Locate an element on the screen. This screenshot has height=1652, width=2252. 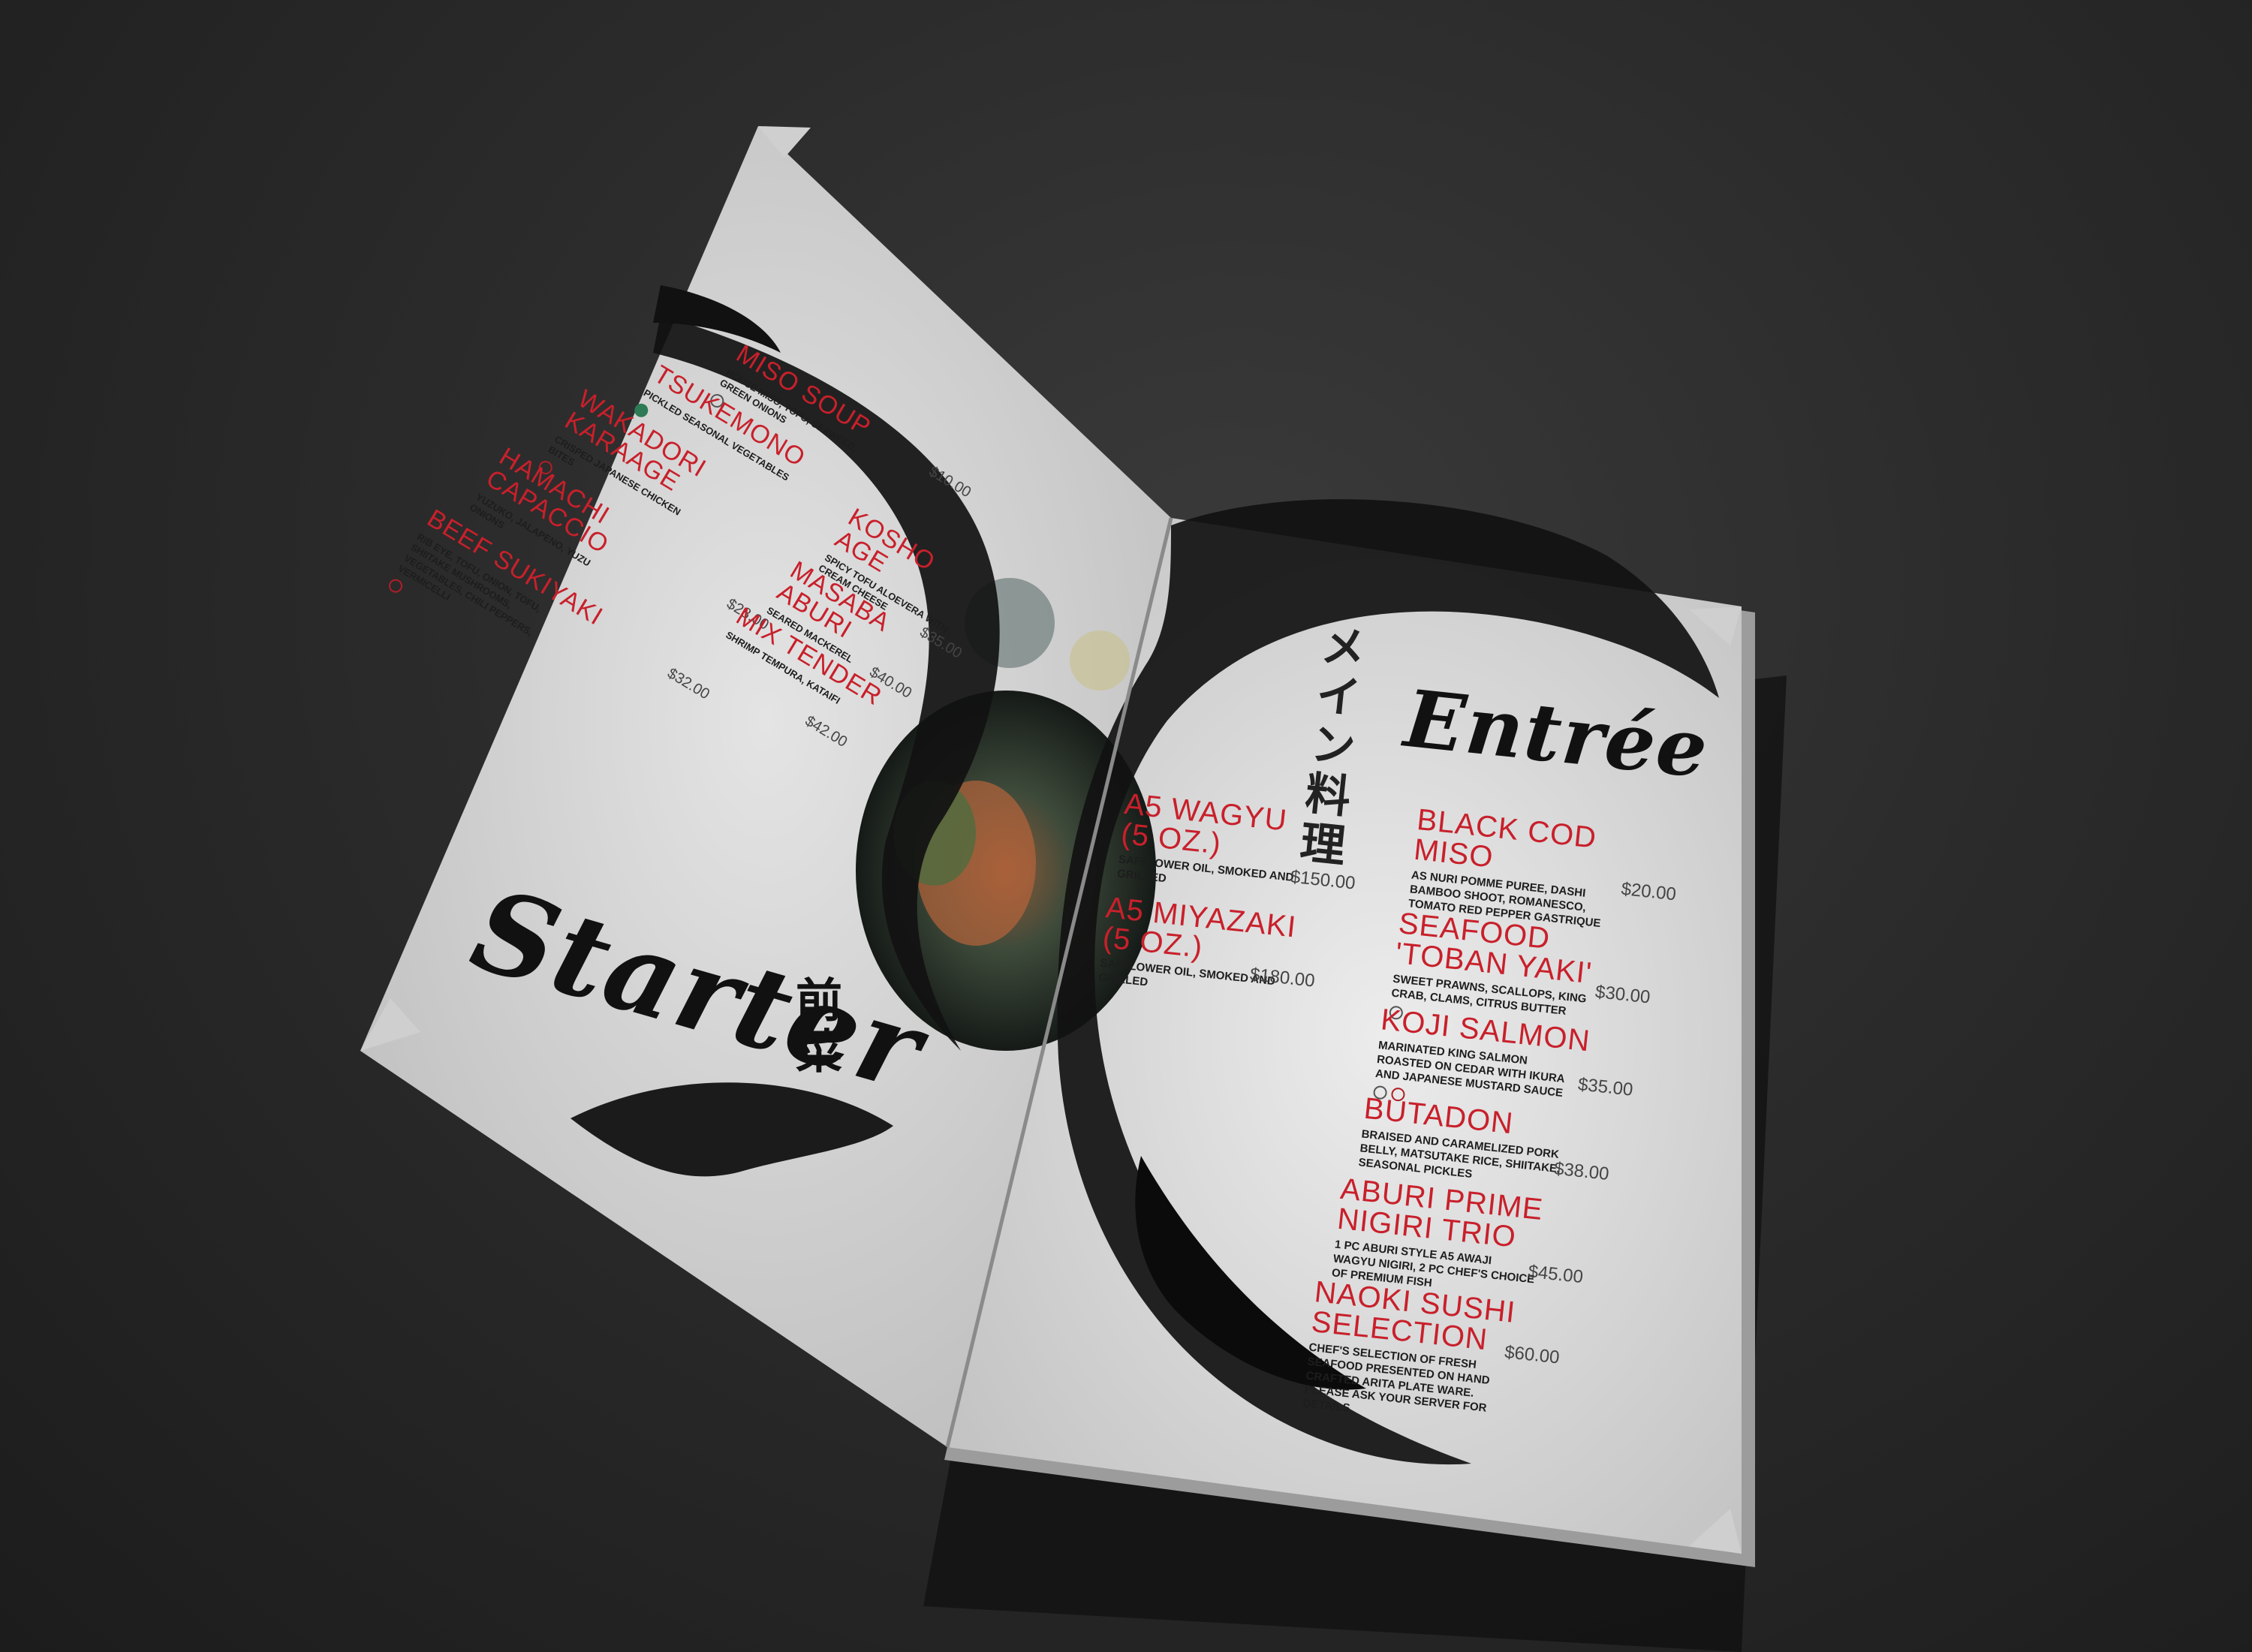
item-price: $38.00 is located at coordinates (1581, 1171).